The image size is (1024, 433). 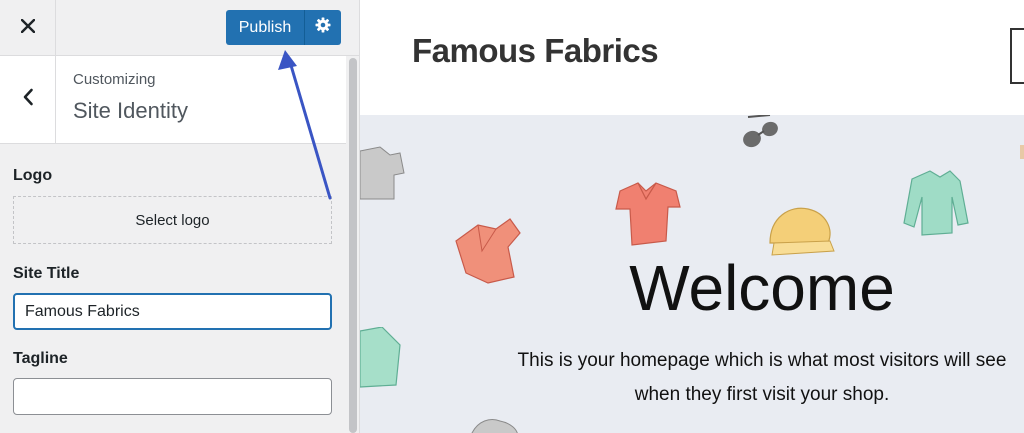 I want to click on logo-label: Logo, so click(x=33, y=175).